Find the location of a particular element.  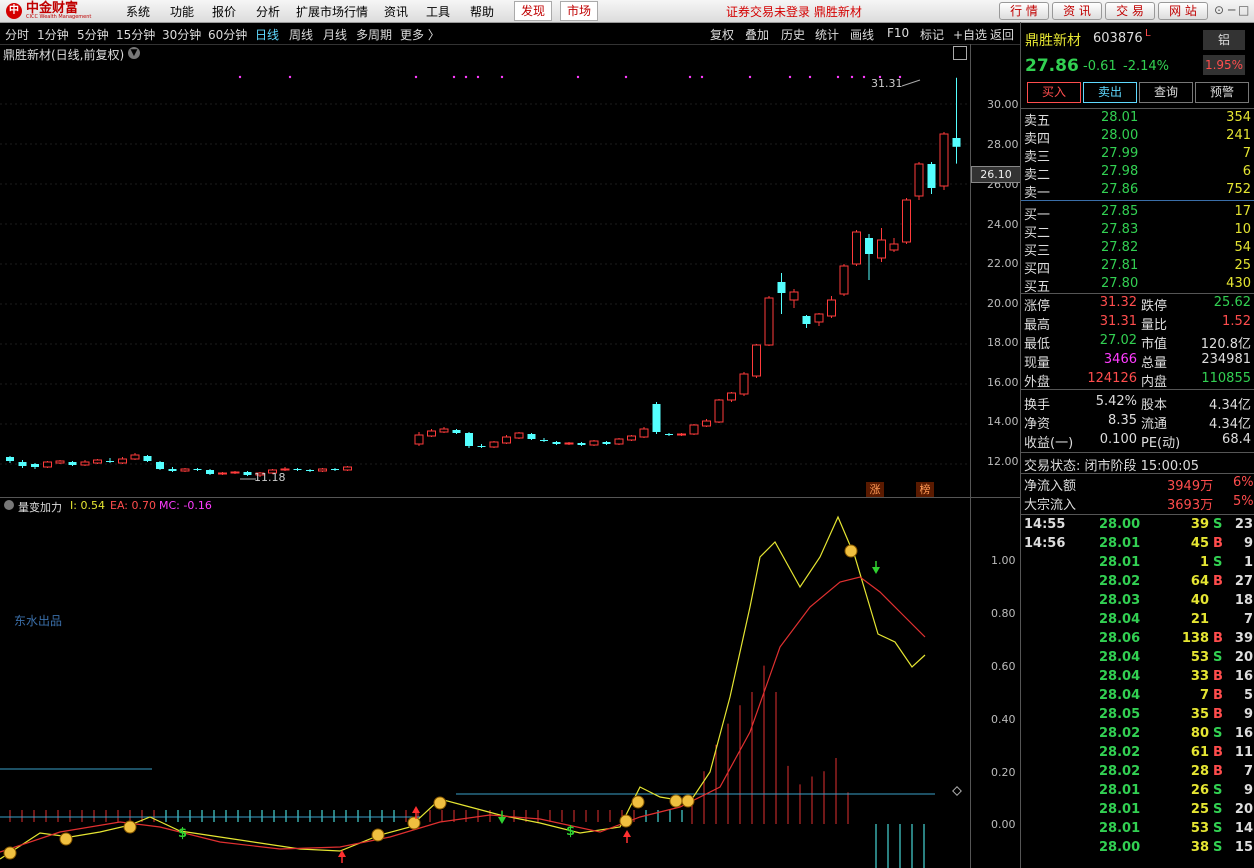

level-label: 卖二 is located at coordinates (1037, 175).